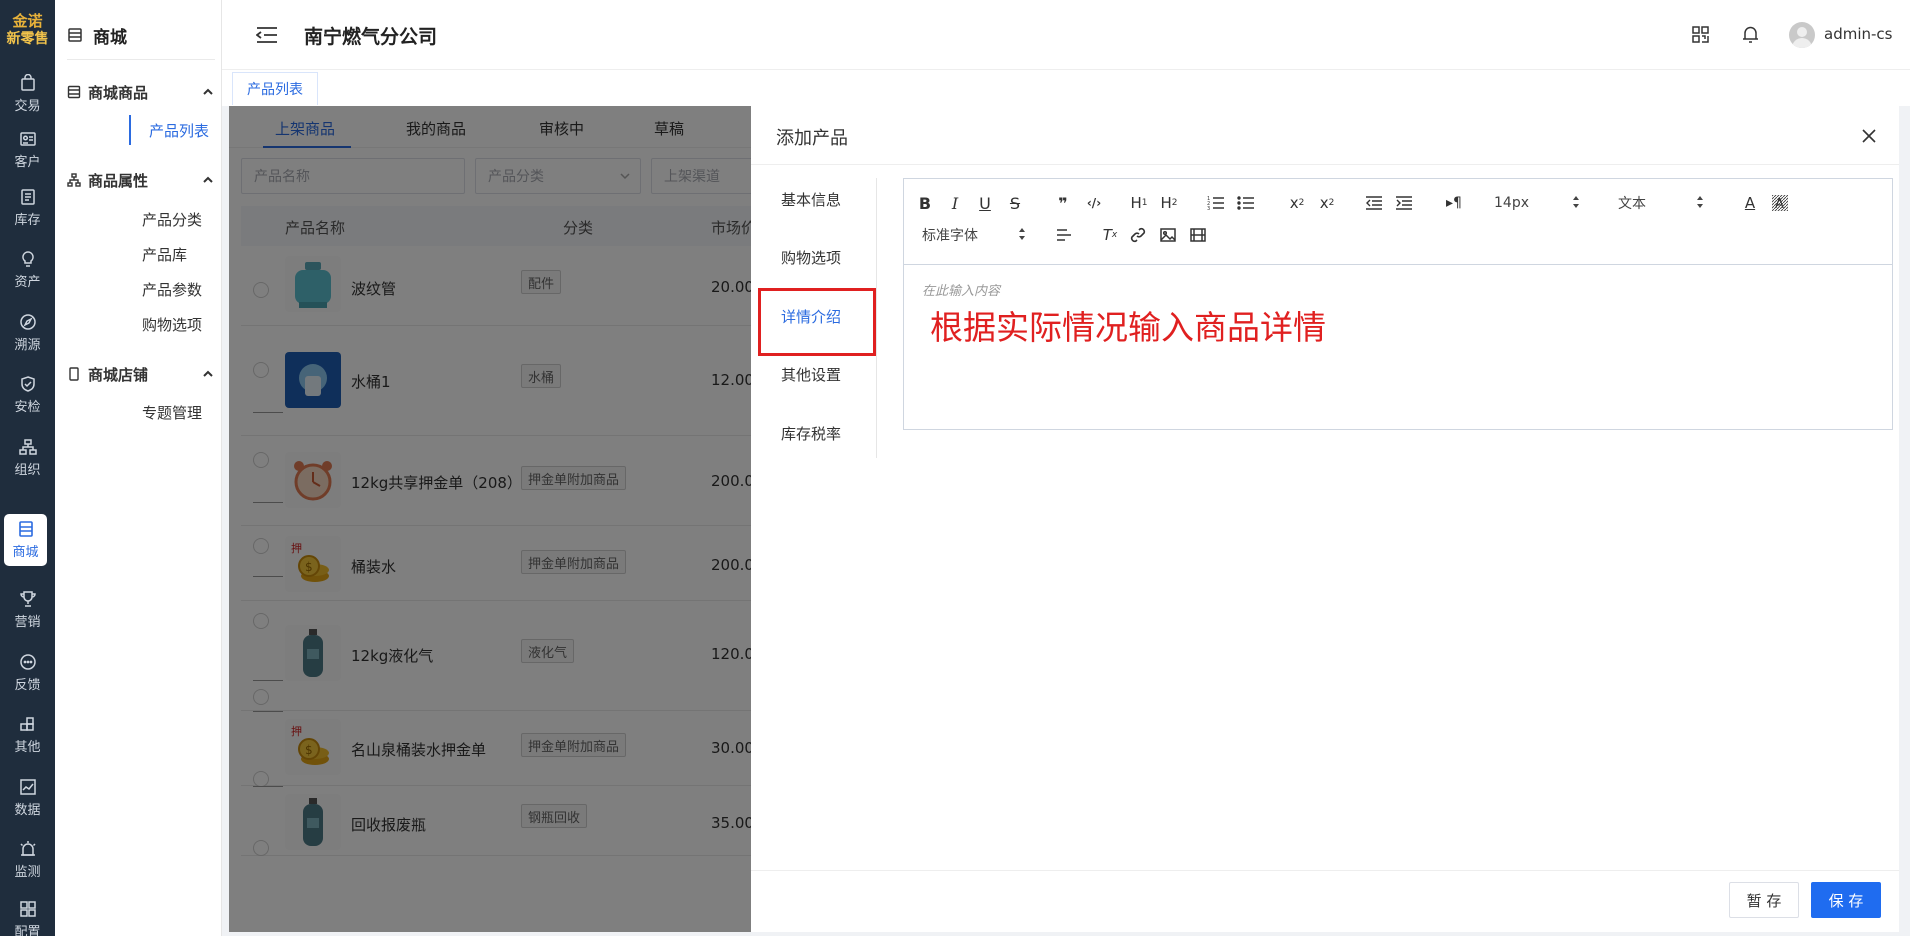 This screenshot has width=1910, height=936. What do you see at coordinates (27, 872) in the screenshot?
I see `rail-label: 监测` at bounding box center [27, 872].